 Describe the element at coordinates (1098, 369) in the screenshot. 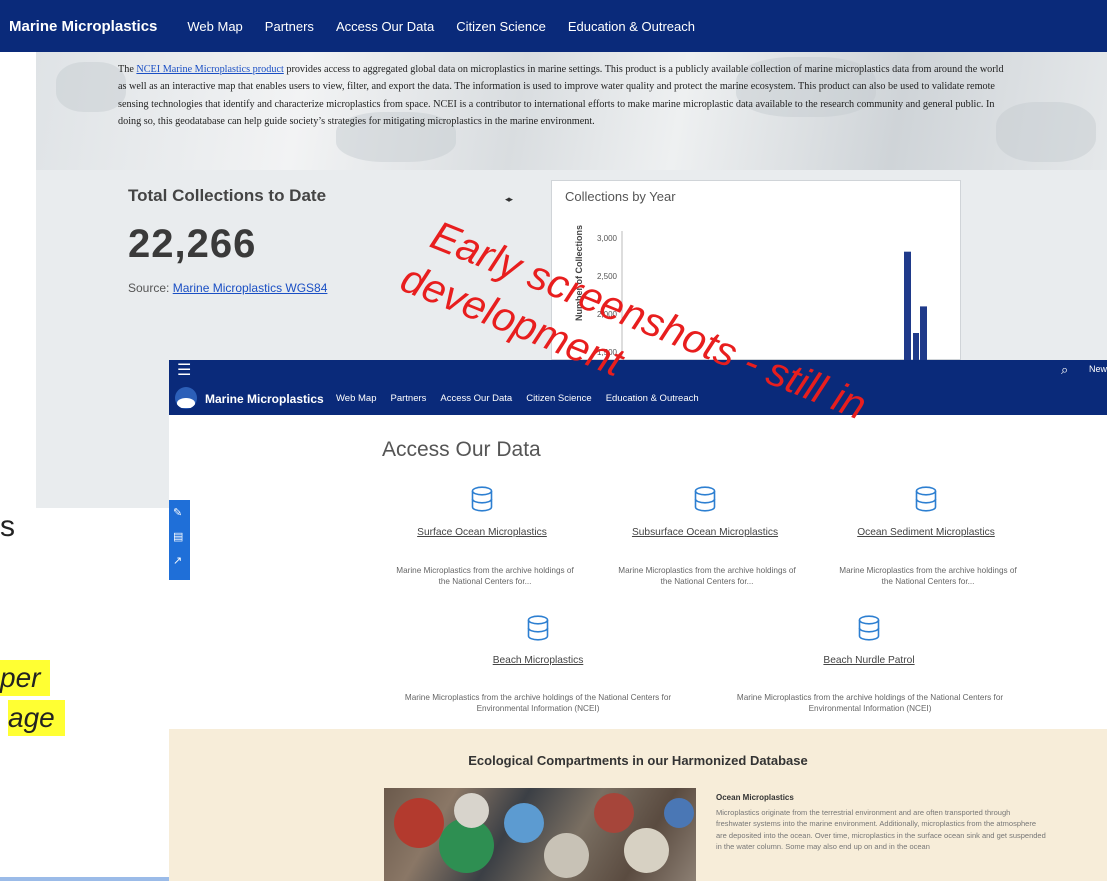

I see `new-button: New` at that location.